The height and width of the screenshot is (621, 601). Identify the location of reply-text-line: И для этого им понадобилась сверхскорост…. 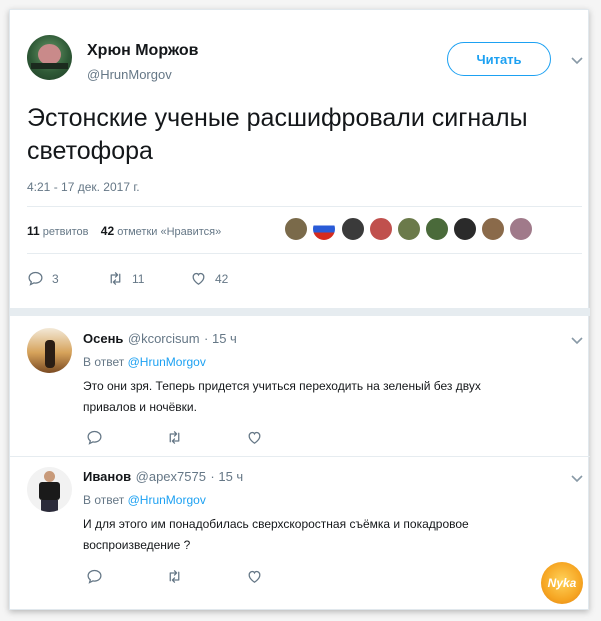
(276, 524).